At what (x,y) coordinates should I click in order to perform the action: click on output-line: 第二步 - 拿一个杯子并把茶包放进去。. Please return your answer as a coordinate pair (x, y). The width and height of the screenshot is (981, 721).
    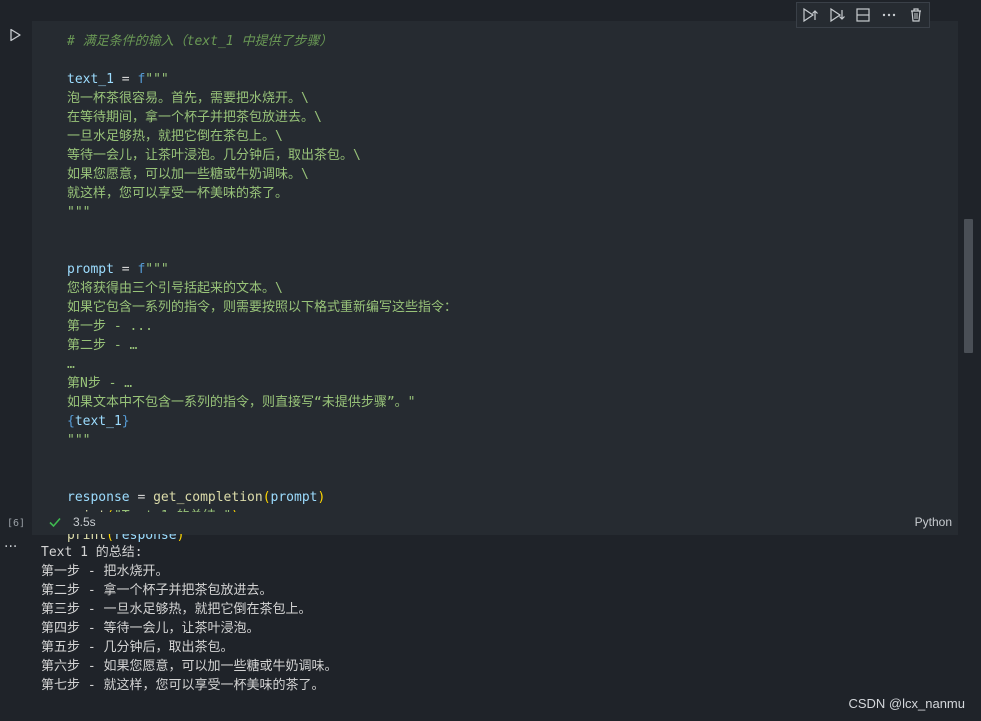
    Looking at the image, I should click on (157, 590).